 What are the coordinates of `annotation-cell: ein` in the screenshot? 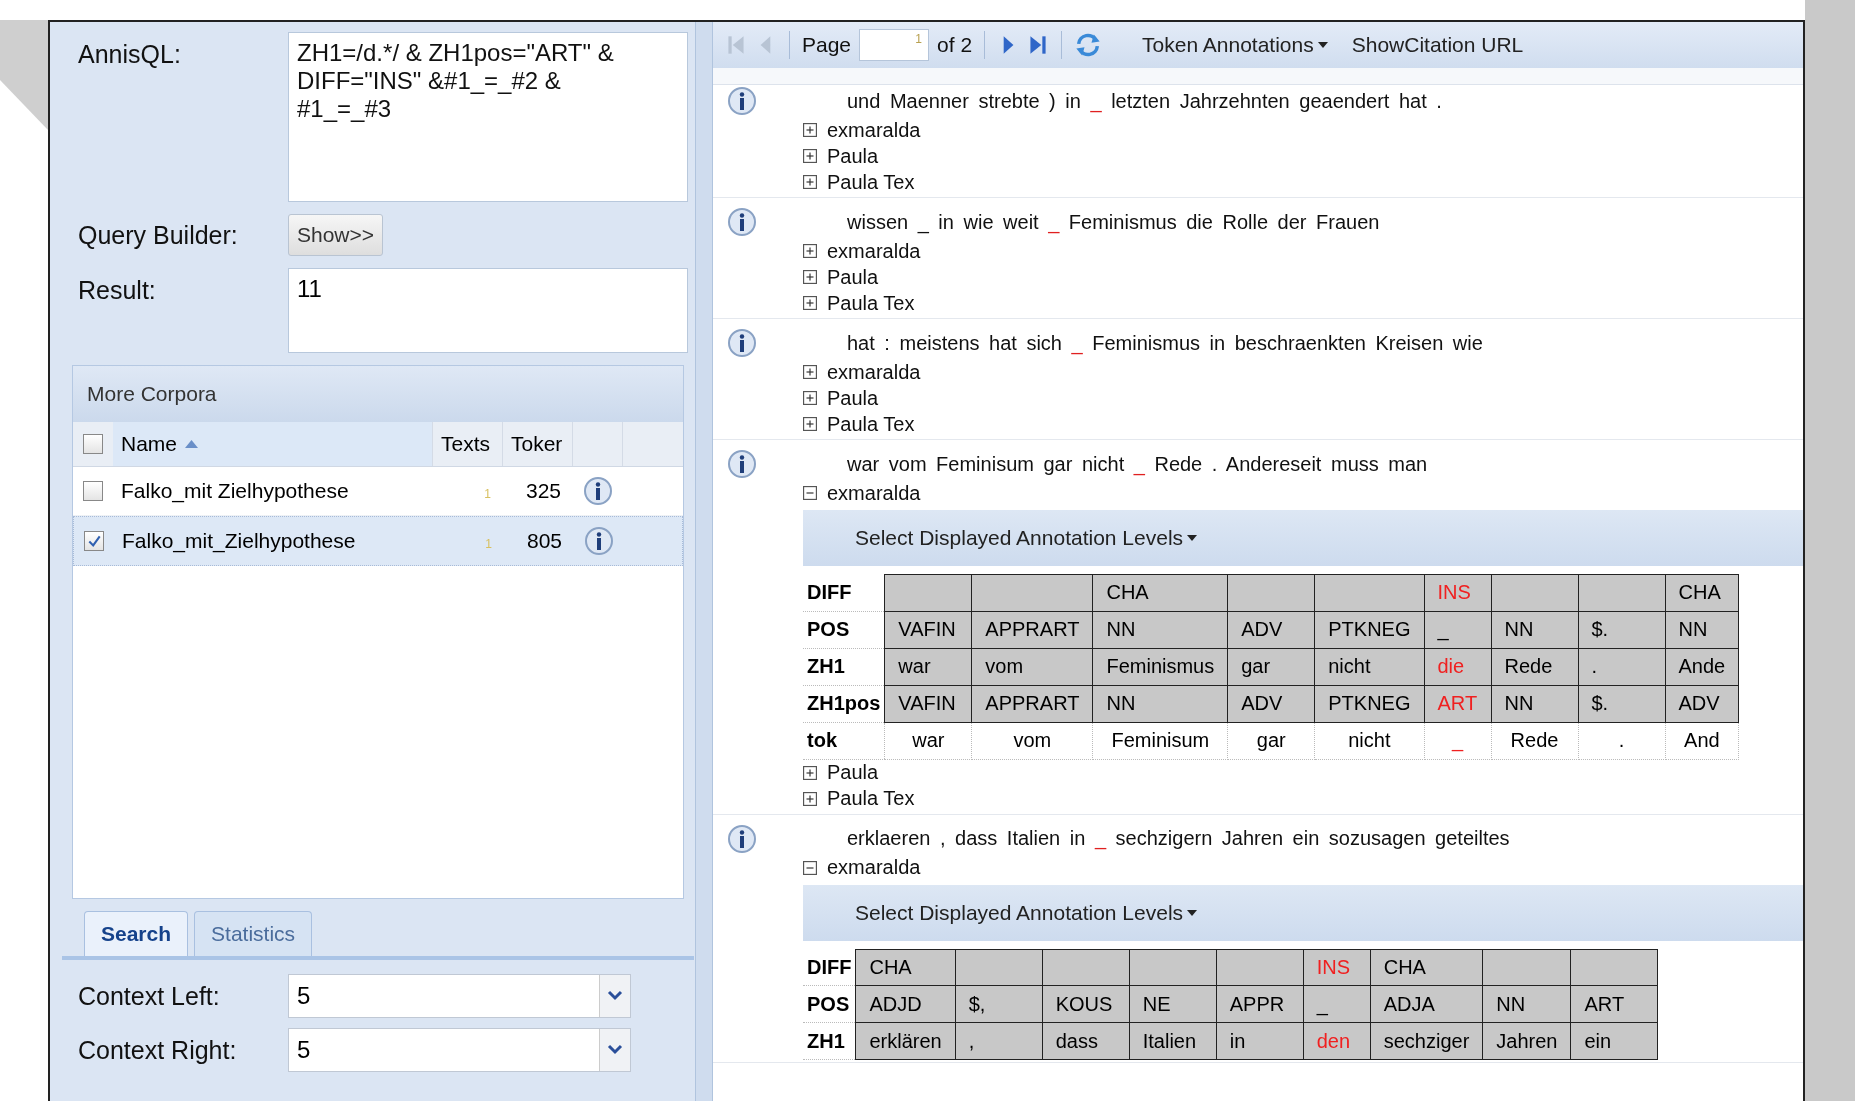 It's located at (1614, 1041).